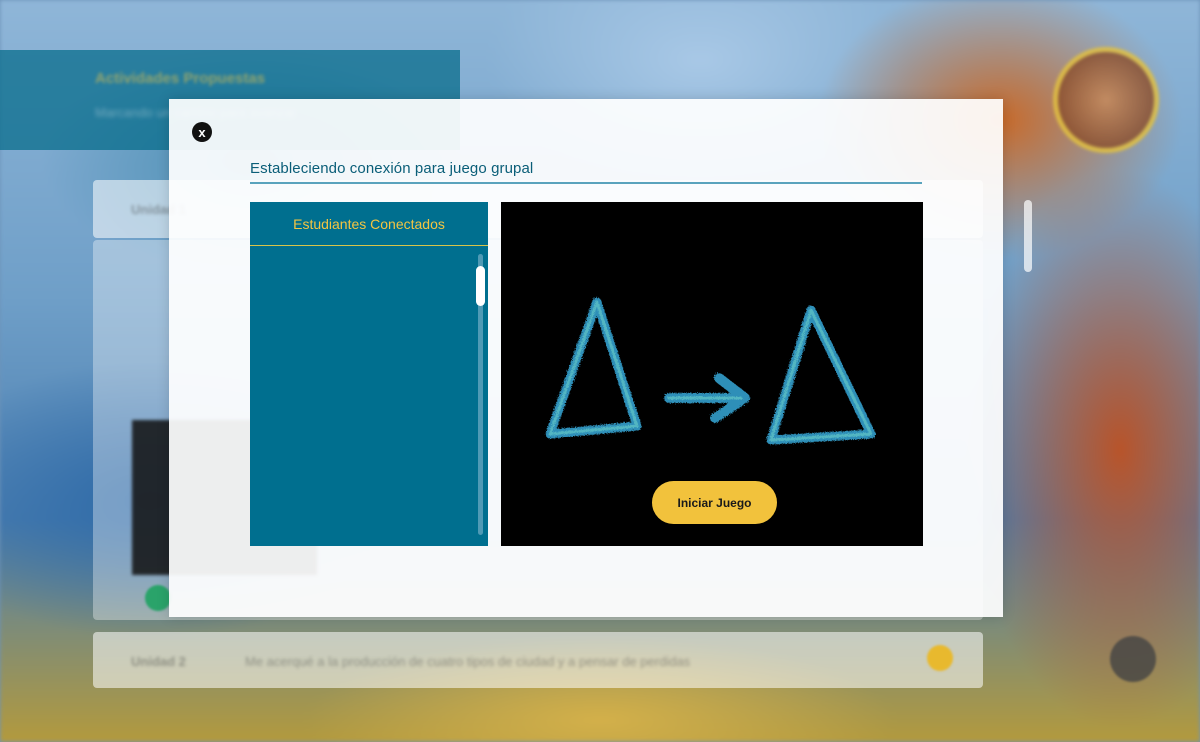  What do you see at coordinates (369, 224) in the screenshot?
I see `connected-students-header: Estudiantes Conectados` at bounding box center [369, 224].